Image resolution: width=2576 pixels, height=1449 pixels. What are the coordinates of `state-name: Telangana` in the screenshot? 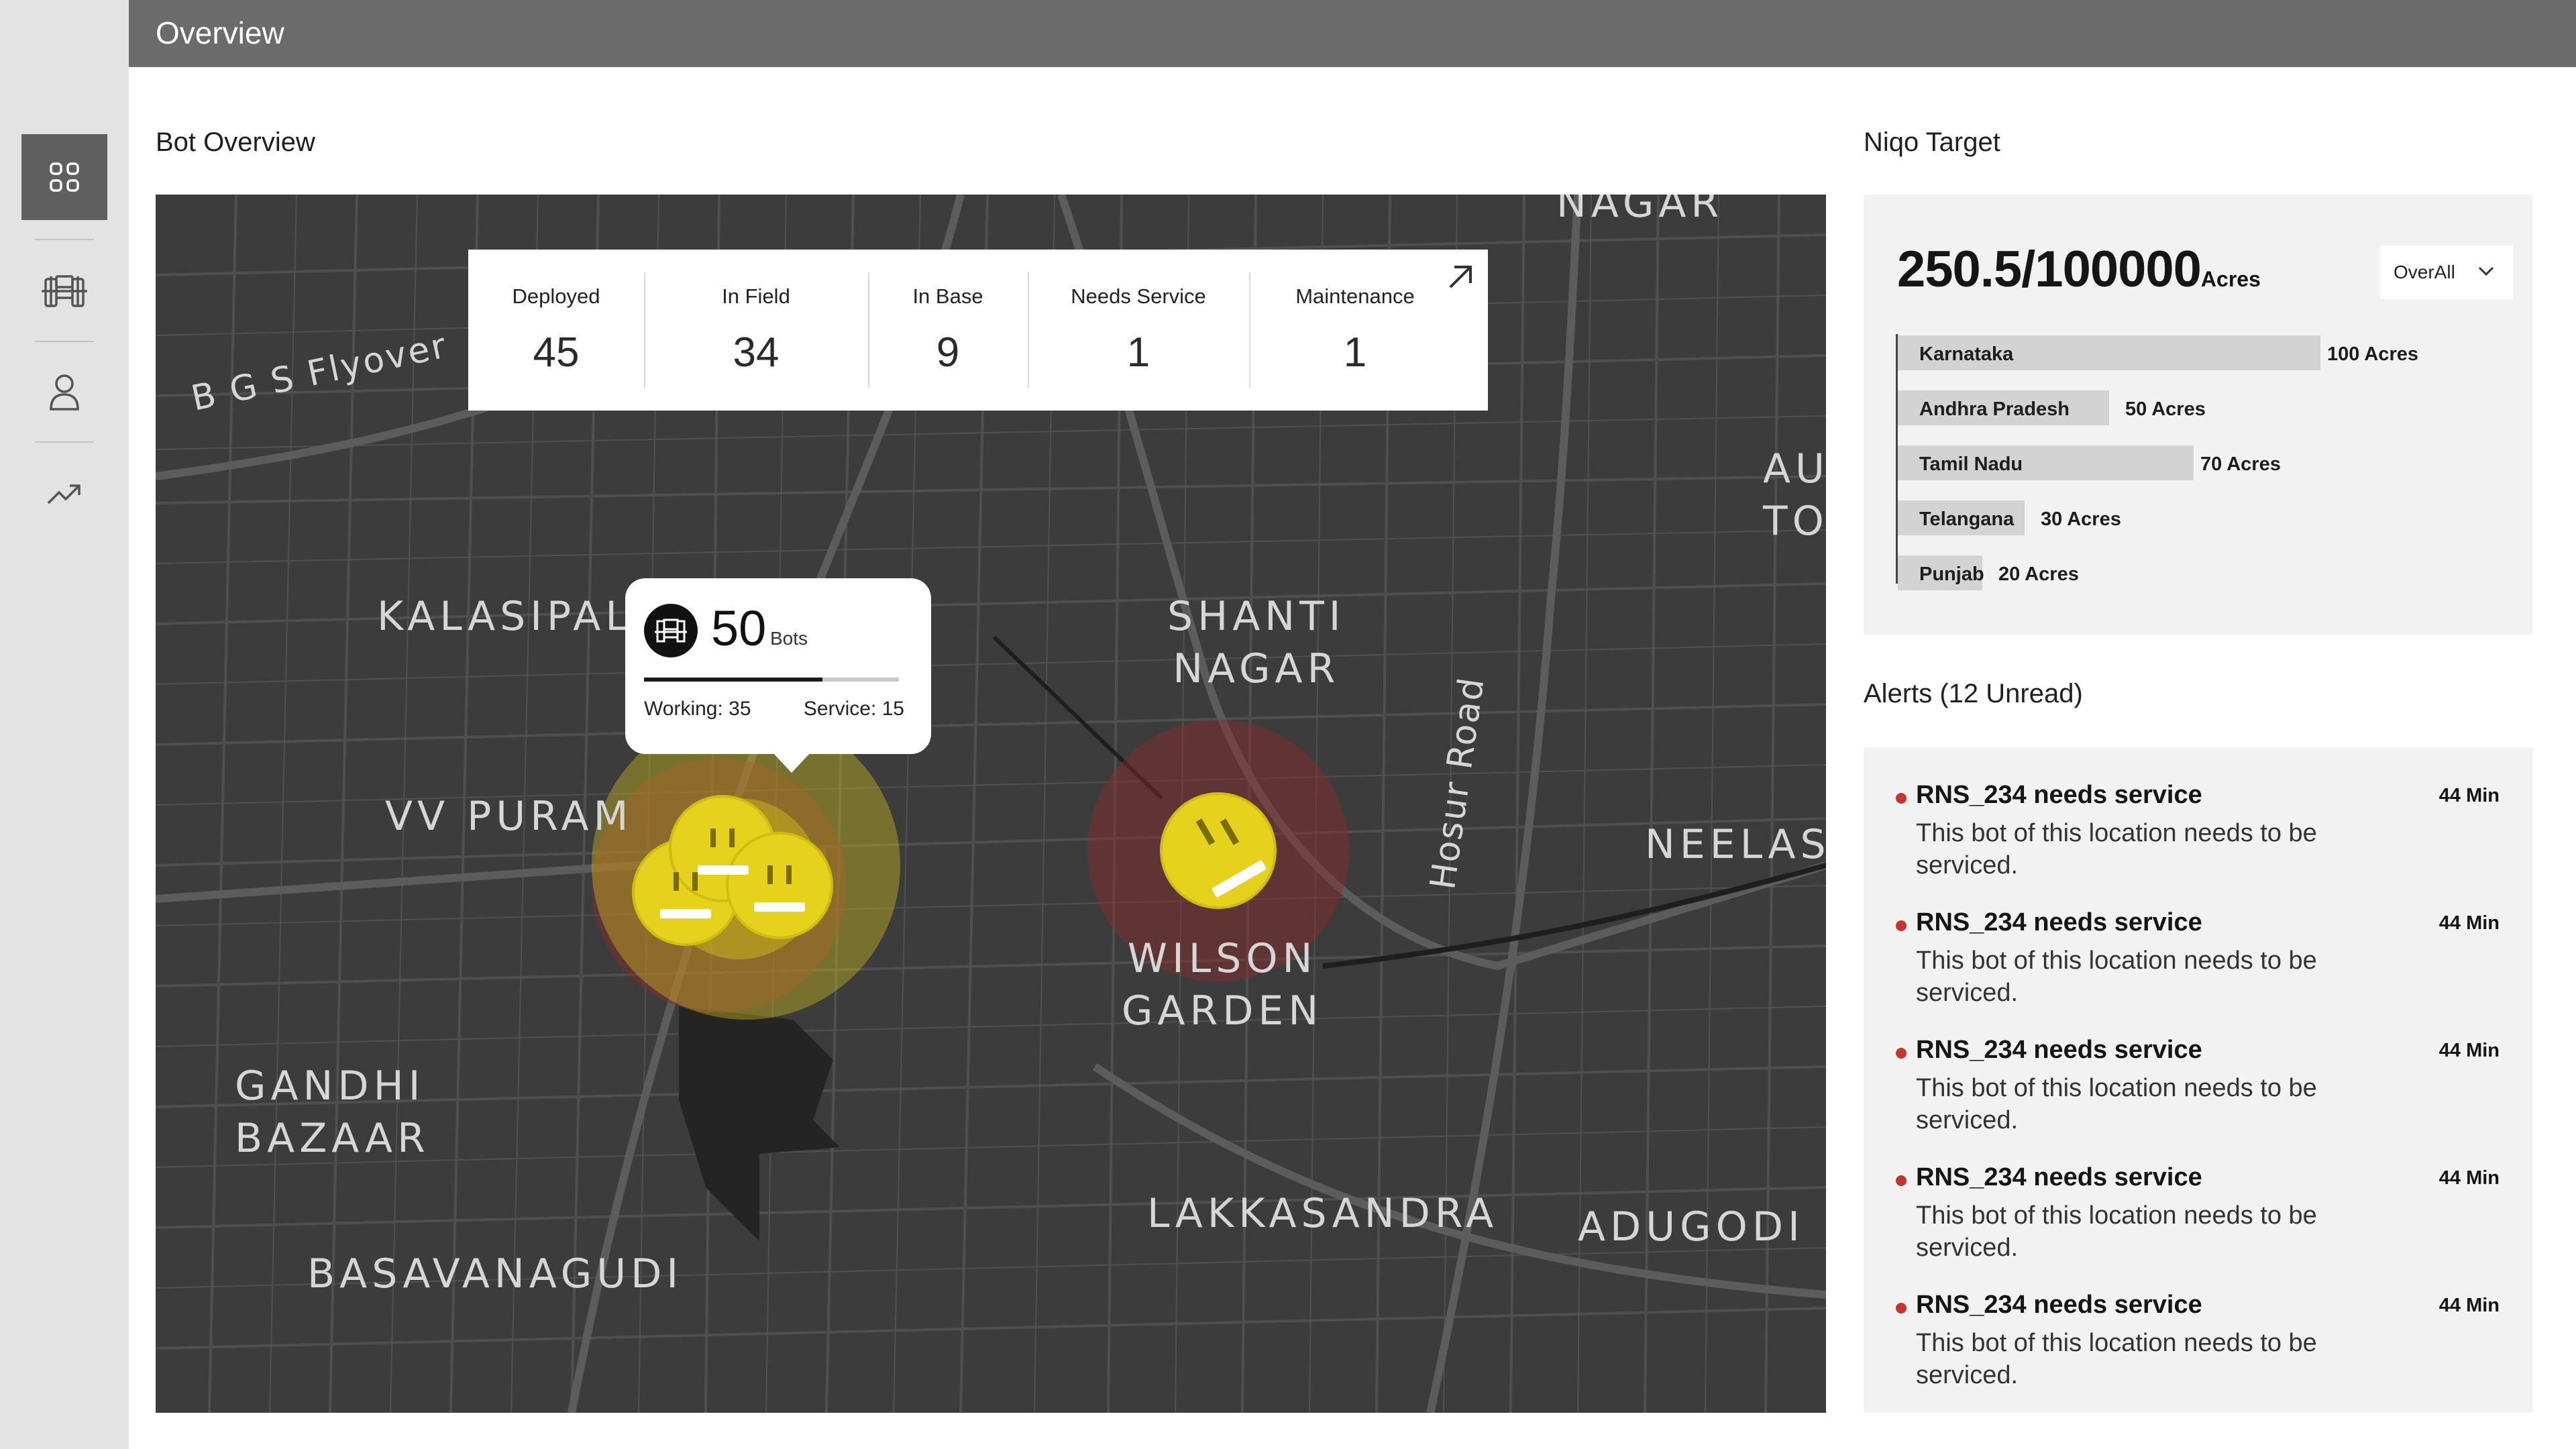 It's located at (1967, 519).